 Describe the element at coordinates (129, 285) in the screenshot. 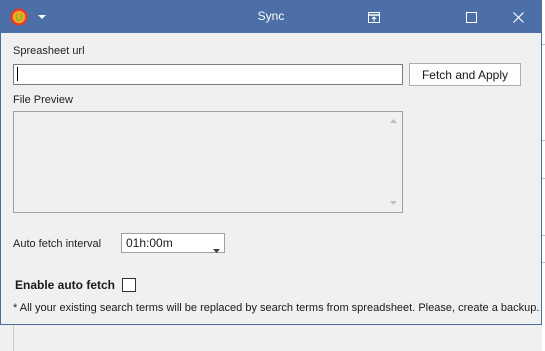

I see `enable-auto-fetch-checkbox` at that location.